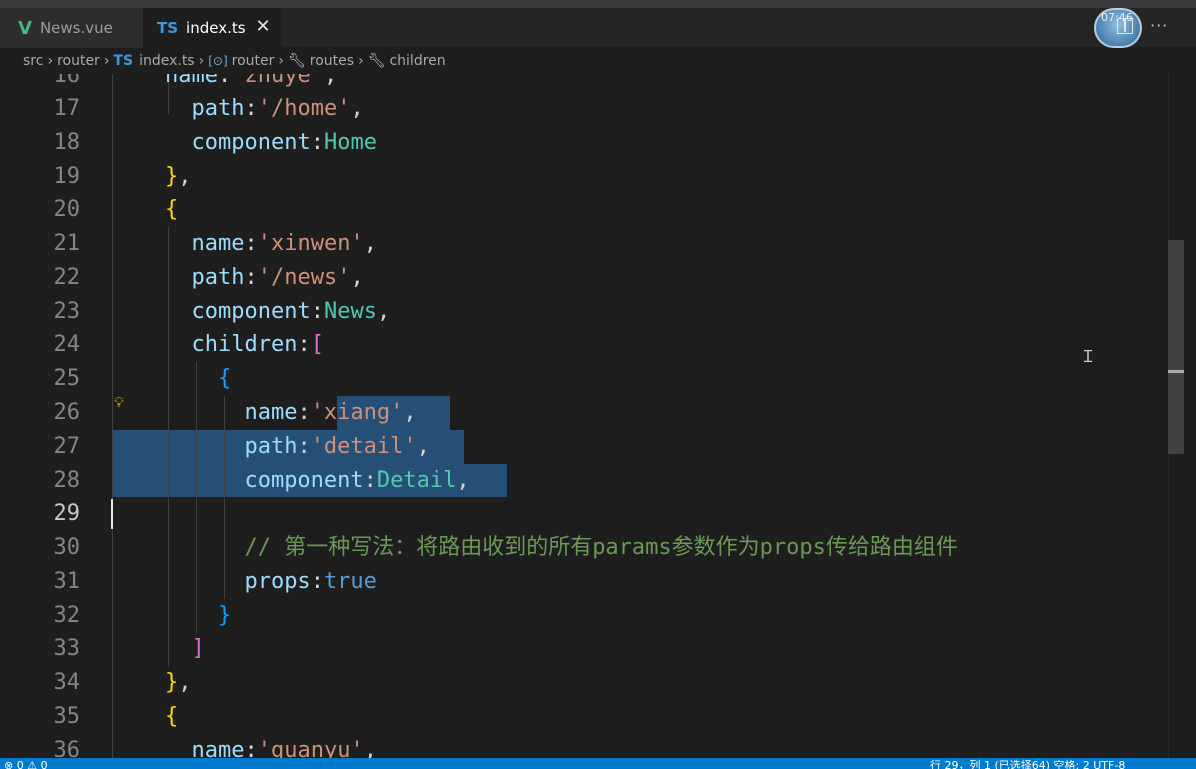 The width and height of the screenshot is (1196, 769). I want to click on code-line: 22 path:'/news',, so click(208, 277).